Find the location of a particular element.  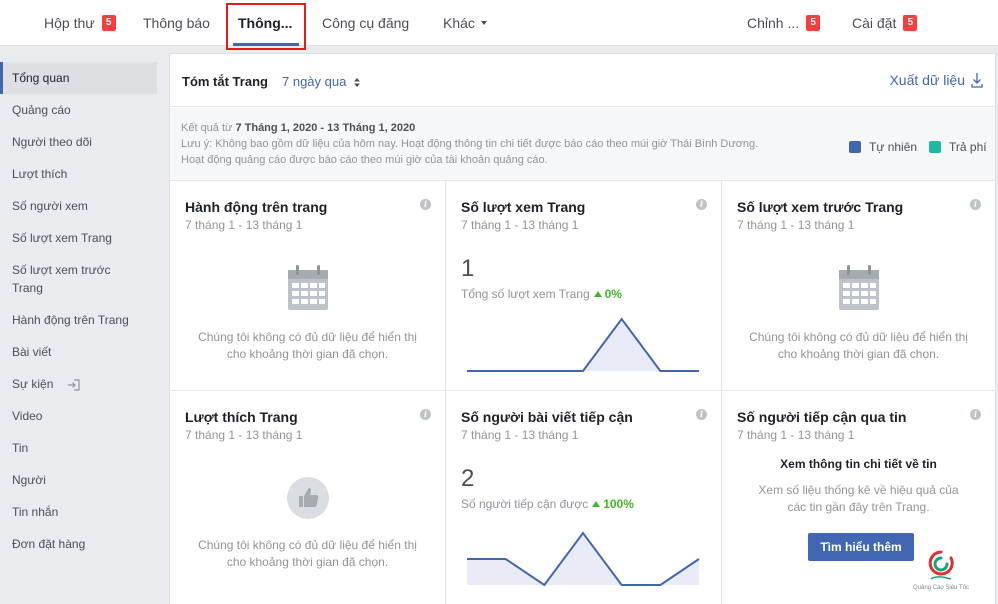

post-reach-sparkline is located at coordinates (583, 559).